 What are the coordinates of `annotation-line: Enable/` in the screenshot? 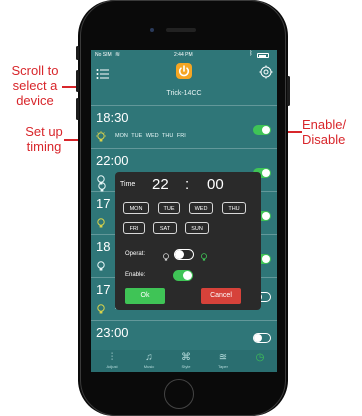 It's located at (324, 124).